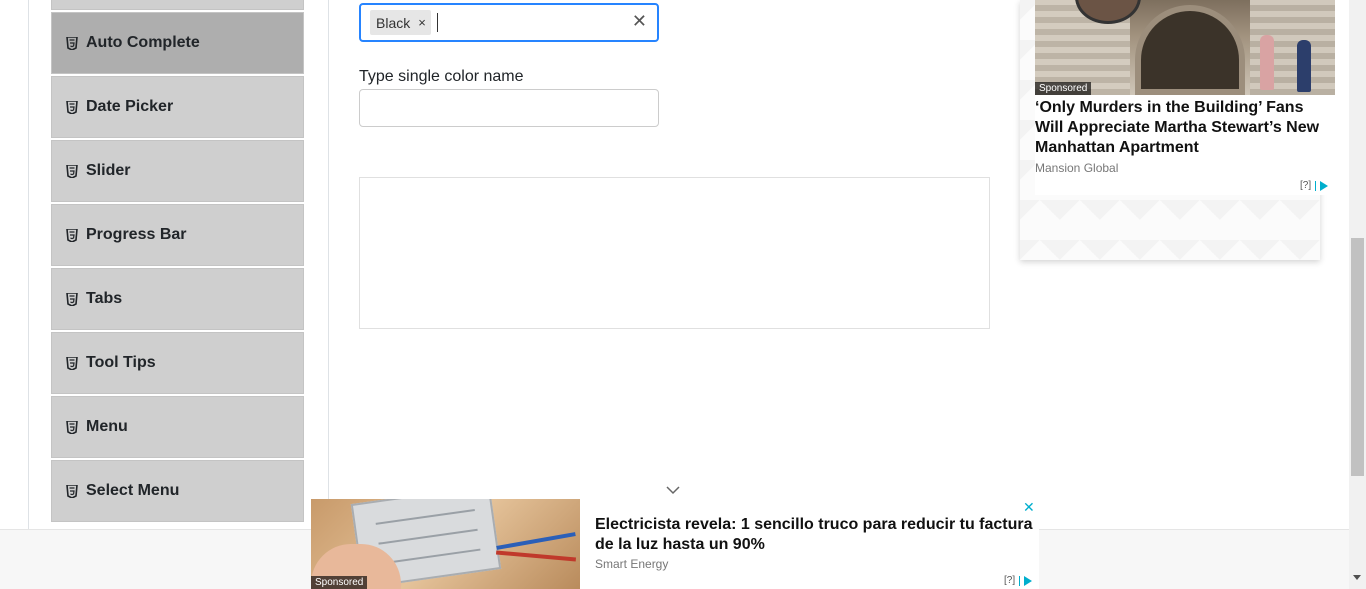 This screenshot has height=589, width=1366. I want to click on sidebar-item-progress-bar: Progress Bar, so click(177, 235).